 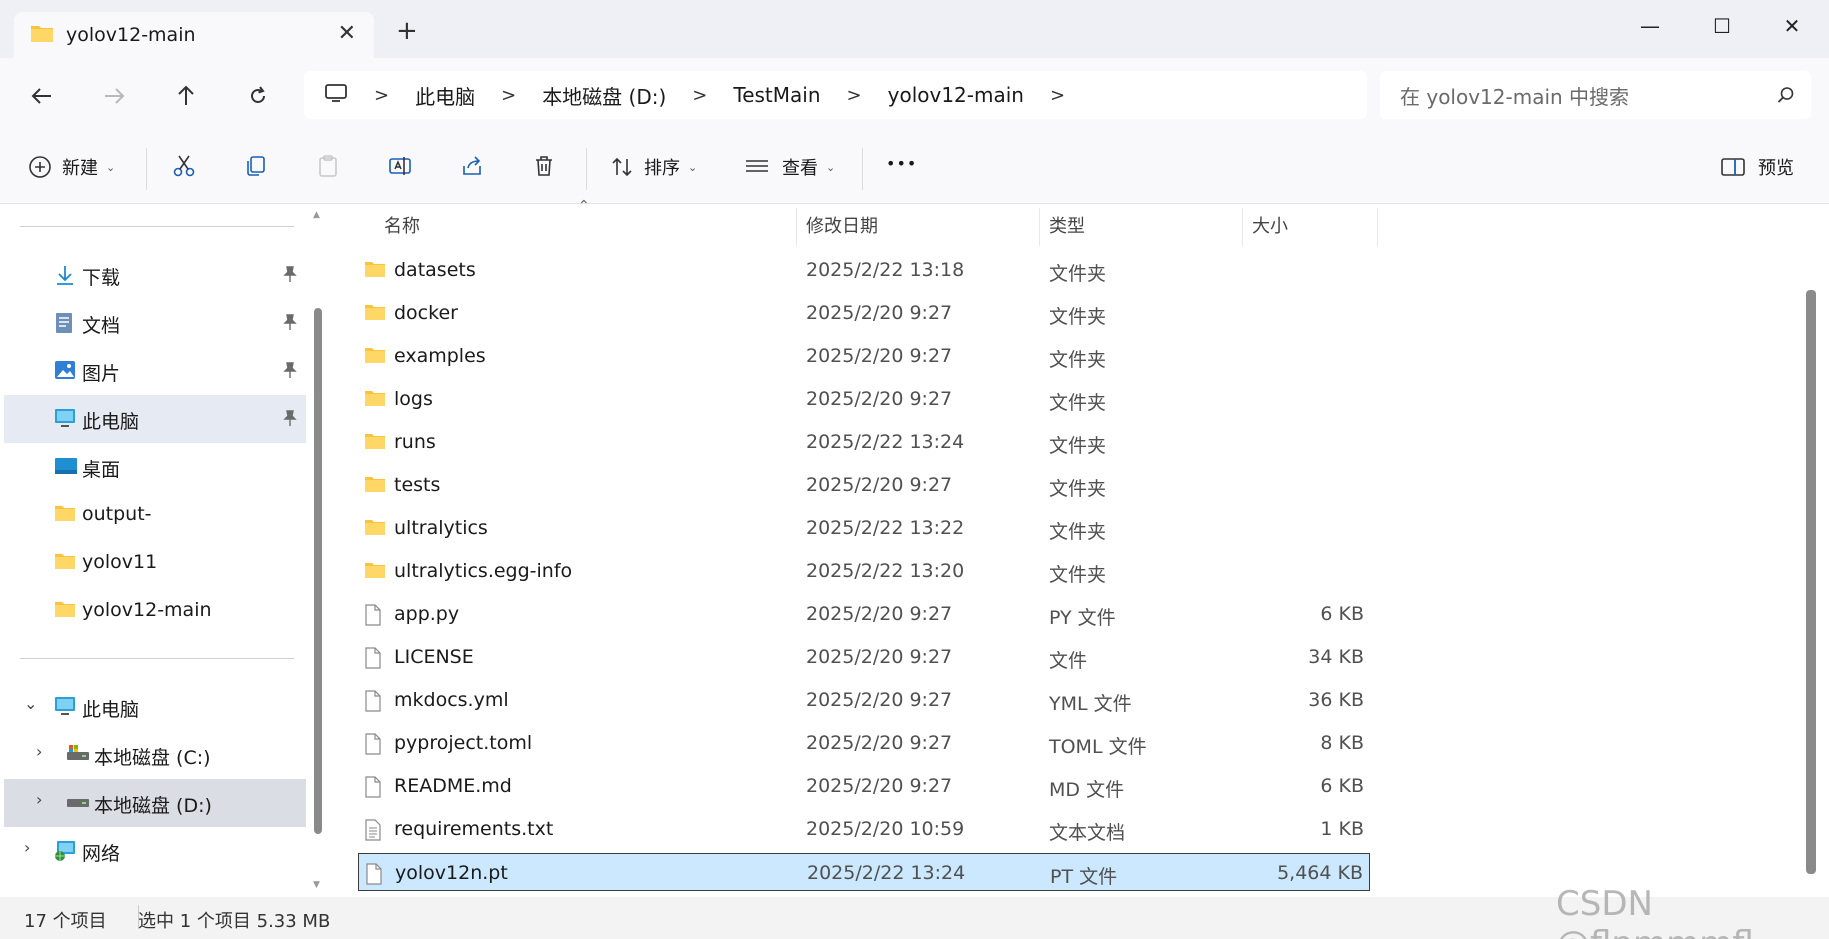 I want to click on file-row: datasets 2025/2/22 13:18 文件夹, so click(x=864, y=270).